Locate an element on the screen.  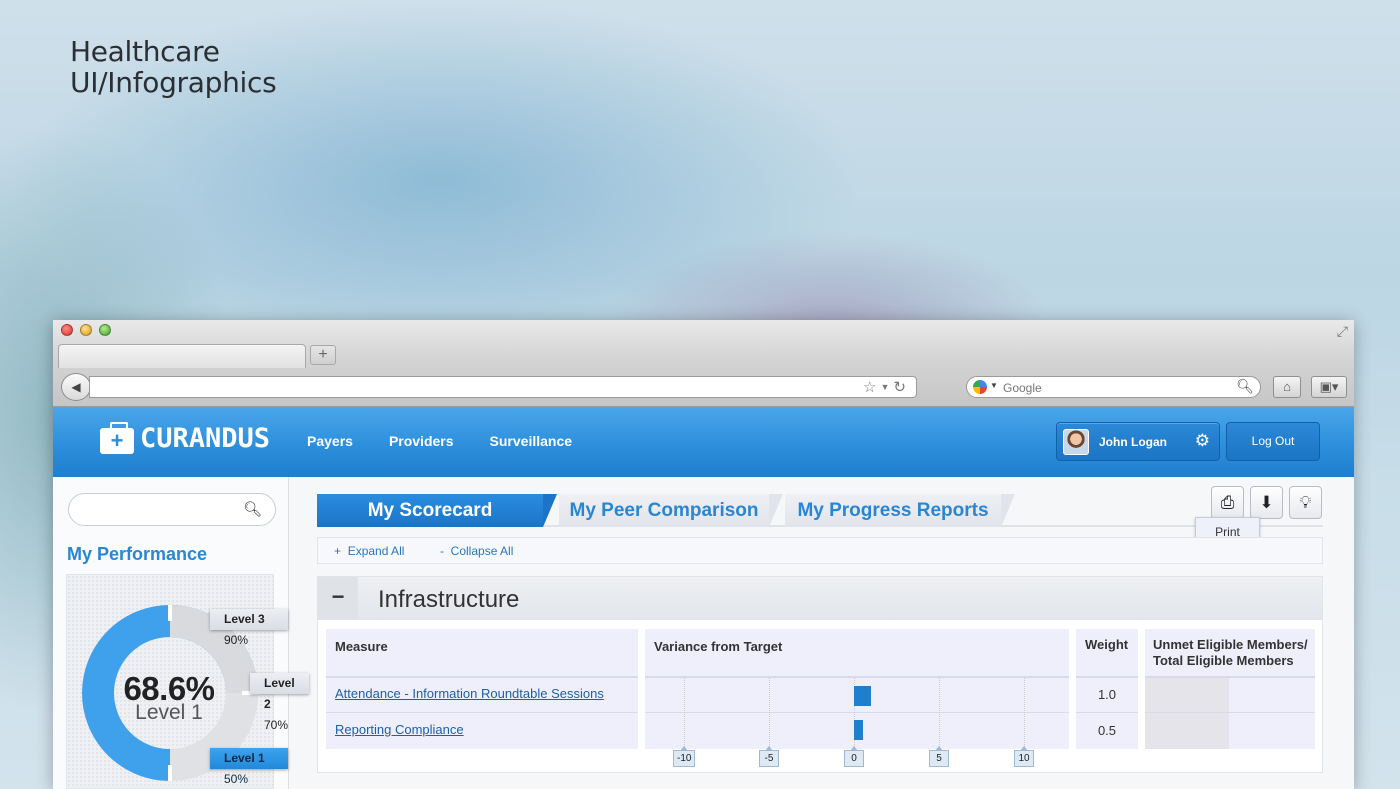
main-nav: Payers Providers Surveillance is located at coordinates (457, 441).